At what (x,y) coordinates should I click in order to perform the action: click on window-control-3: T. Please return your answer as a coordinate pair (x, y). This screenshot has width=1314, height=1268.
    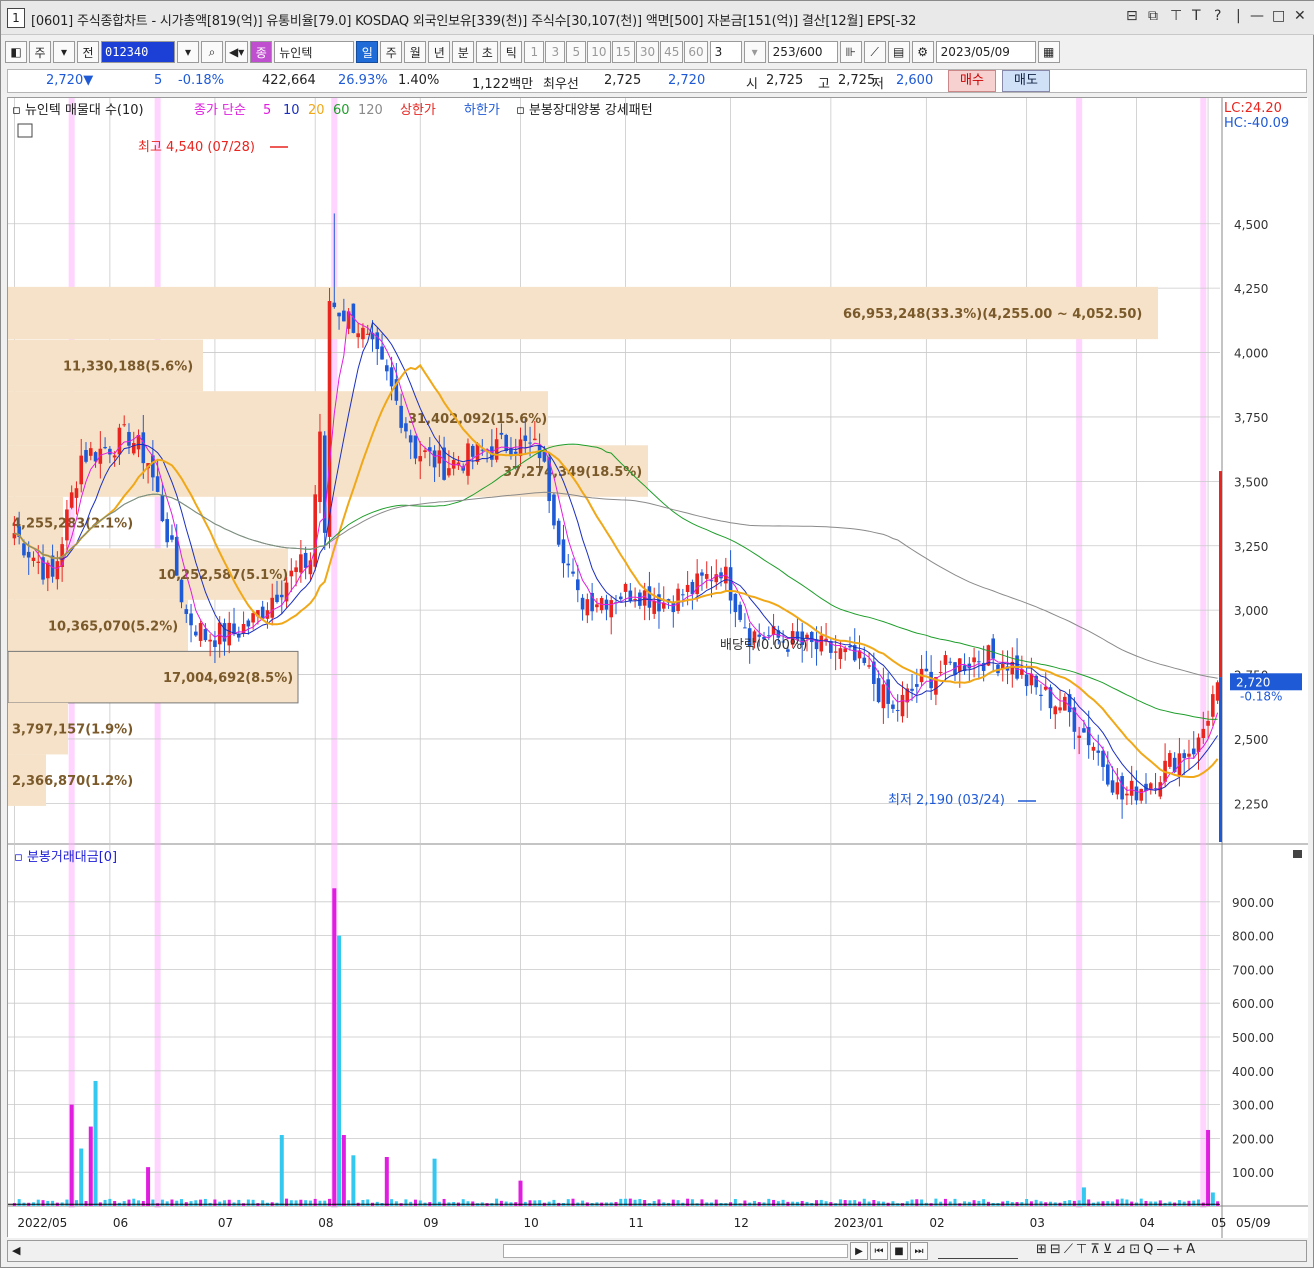
    Looking at the image, I should click on (1196, 16).